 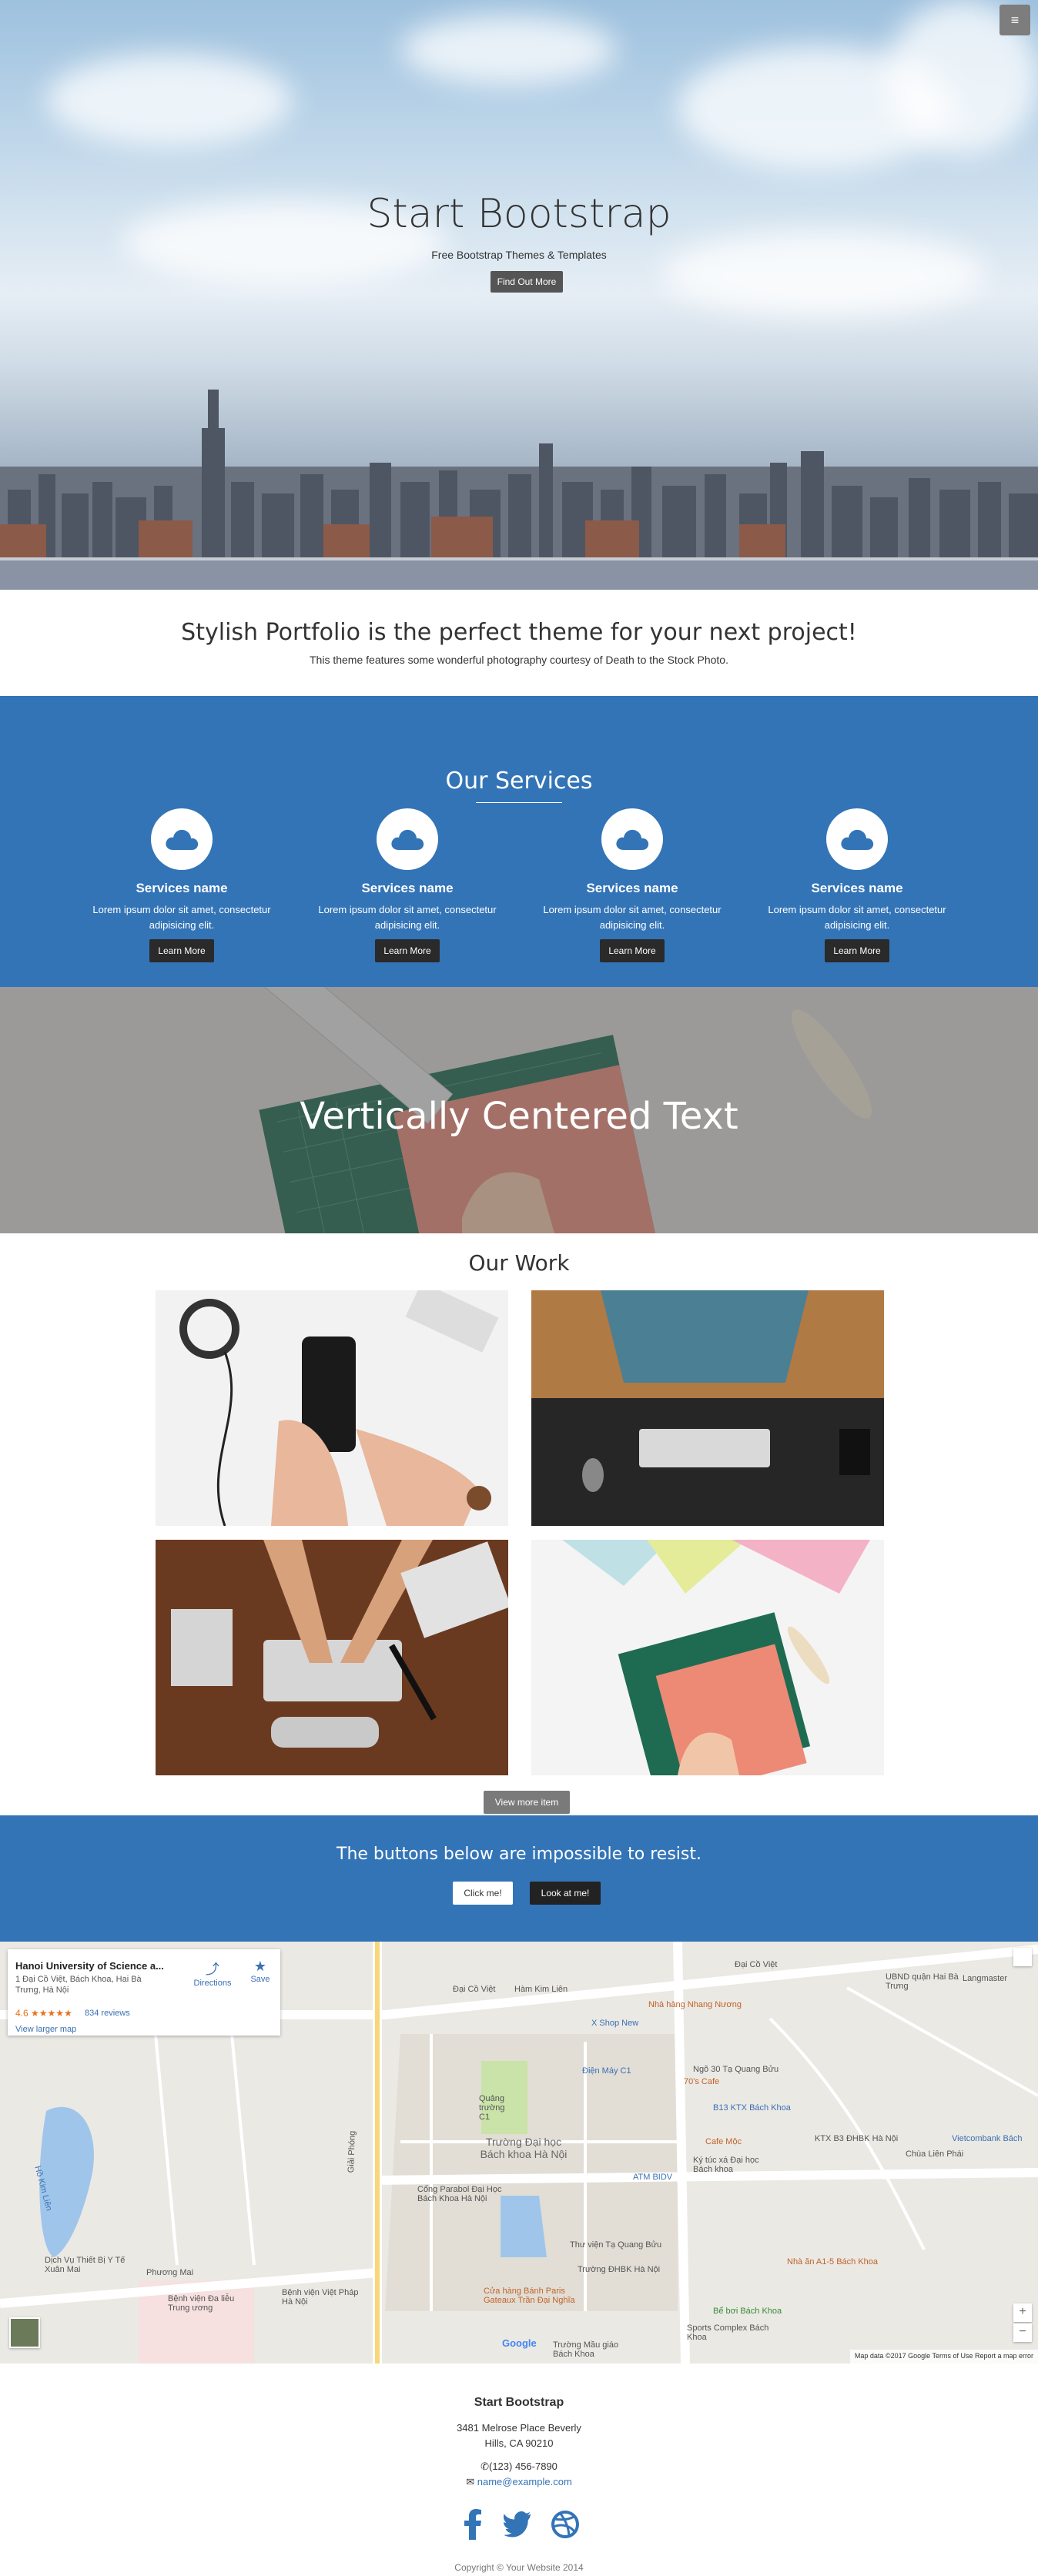 I want to click on email-link: name@example.com, so click(x=524, y=2481).